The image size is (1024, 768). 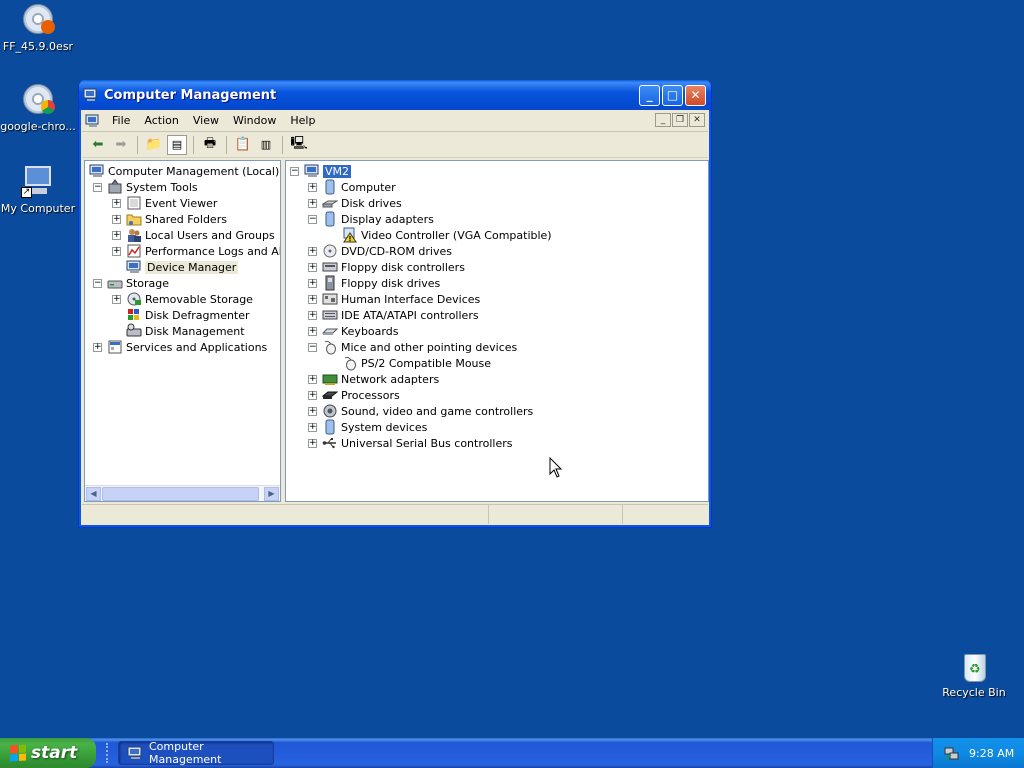 What do you see at coordinates (109, 753) in the screenshot?
I see `taskbar-grip` at bounding box center [109, 753].